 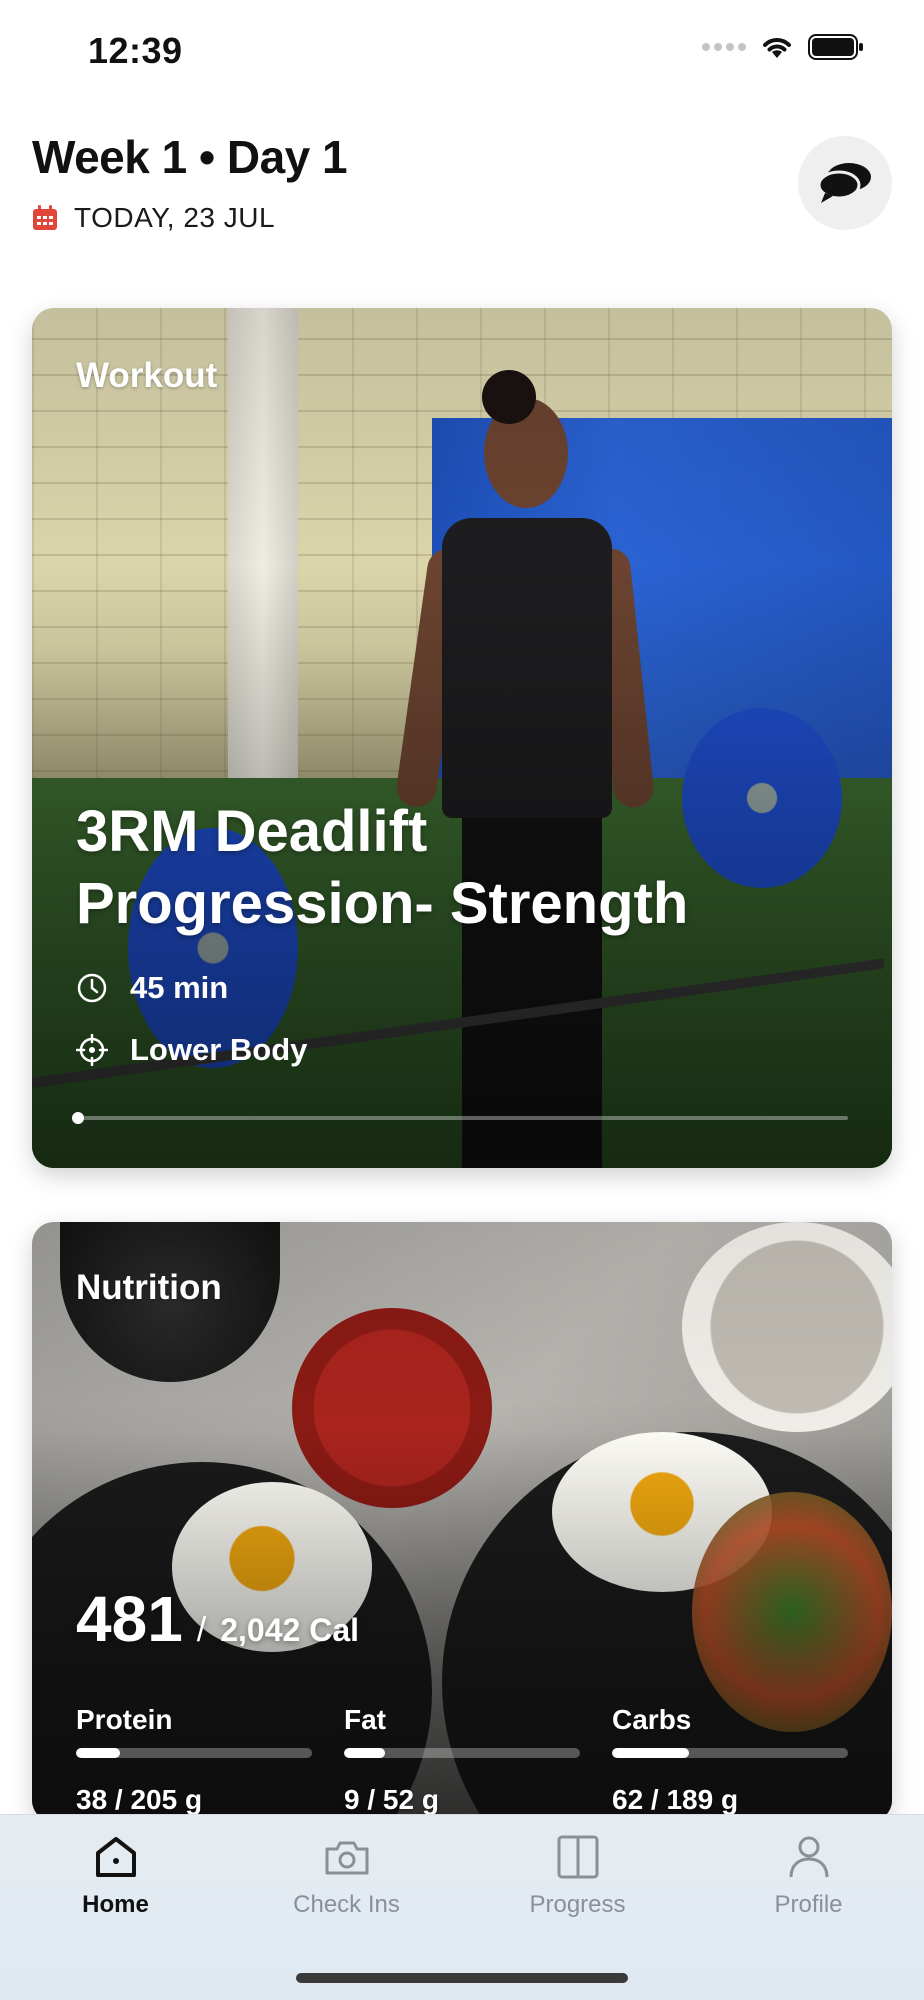 What do you see at coordinates (92, 988) in the screenshot?
I see `clock-icon` at bounding box center [92, 988].